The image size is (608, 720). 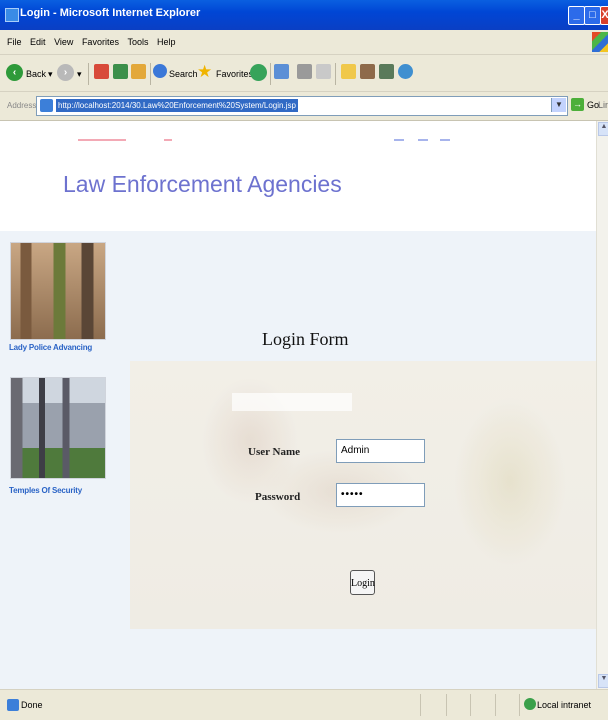 What do you see at coordinates (602, 405) in the screenshot?
I see `vertical-scrollbar: ▲ ▼` at bounding box center [602, 405].